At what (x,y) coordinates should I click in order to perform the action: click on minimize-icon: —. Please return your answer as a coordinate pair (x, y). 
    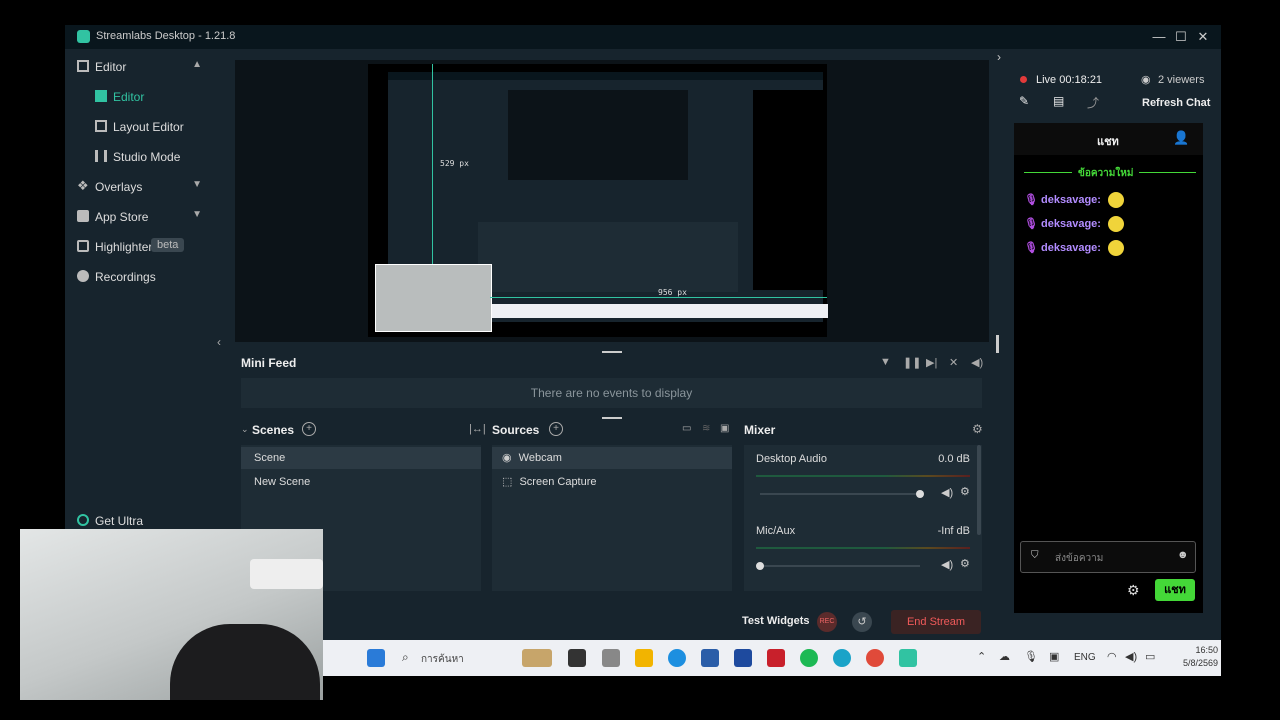
    Looking at the image, I should click on (1159, 37).